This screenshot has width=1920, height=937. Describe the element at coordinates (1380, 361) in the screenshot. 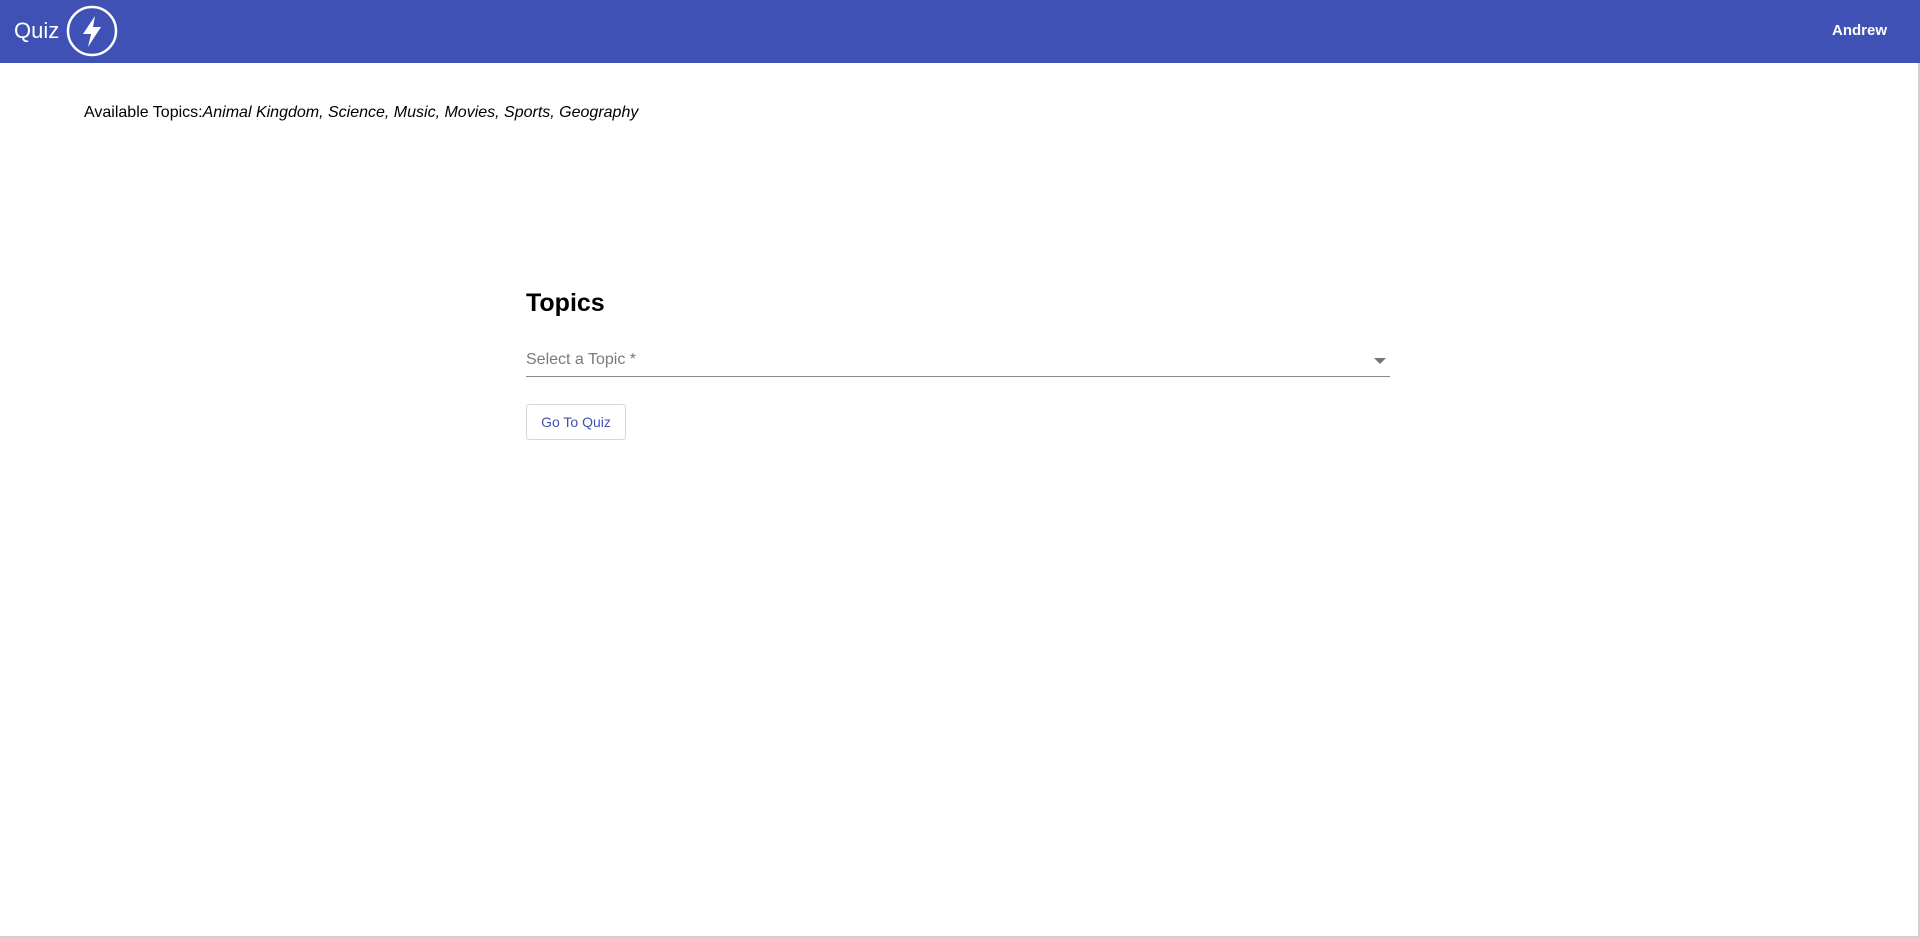

I see `dropdown-arrow-icon` at that location.